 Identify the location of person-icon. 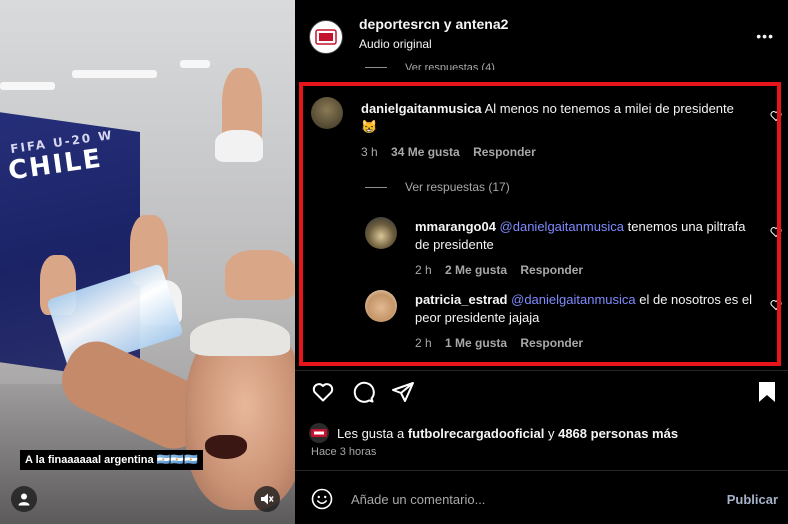
(24, 499).